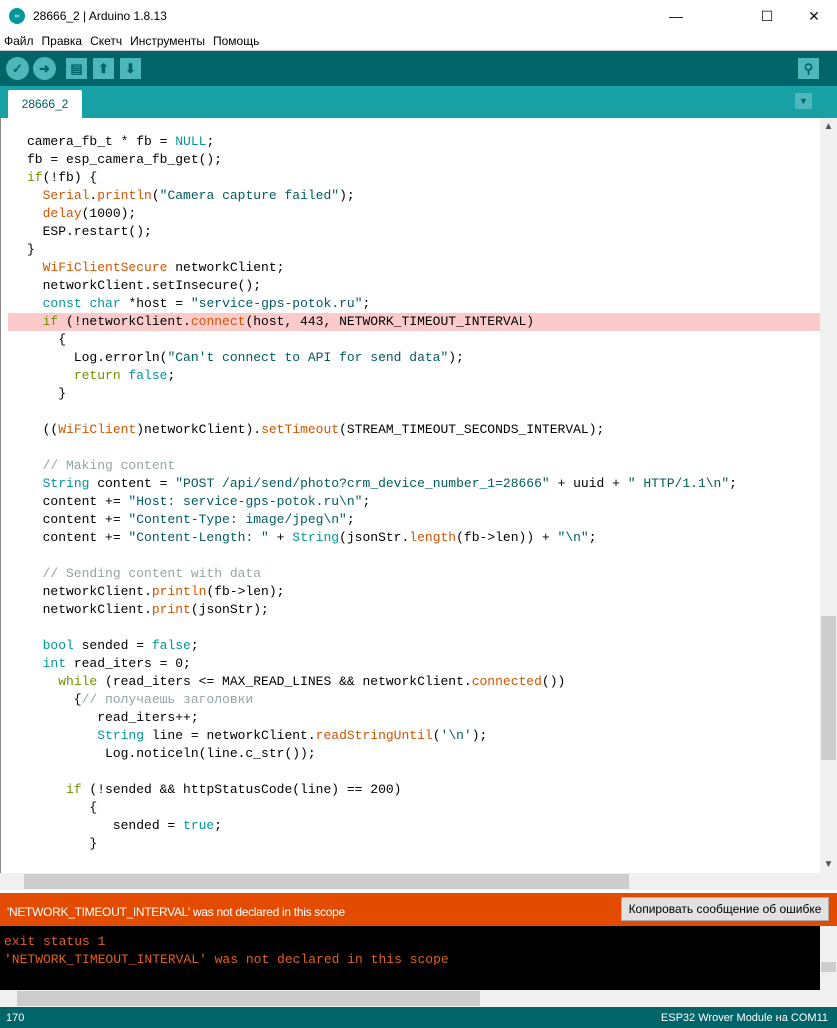 The width and height of the screenshot is (837, 1028). What do you see at coordinates (78, 501) in the screenshot?
I see `code-token: content +=` at bounding box center [78, 501].